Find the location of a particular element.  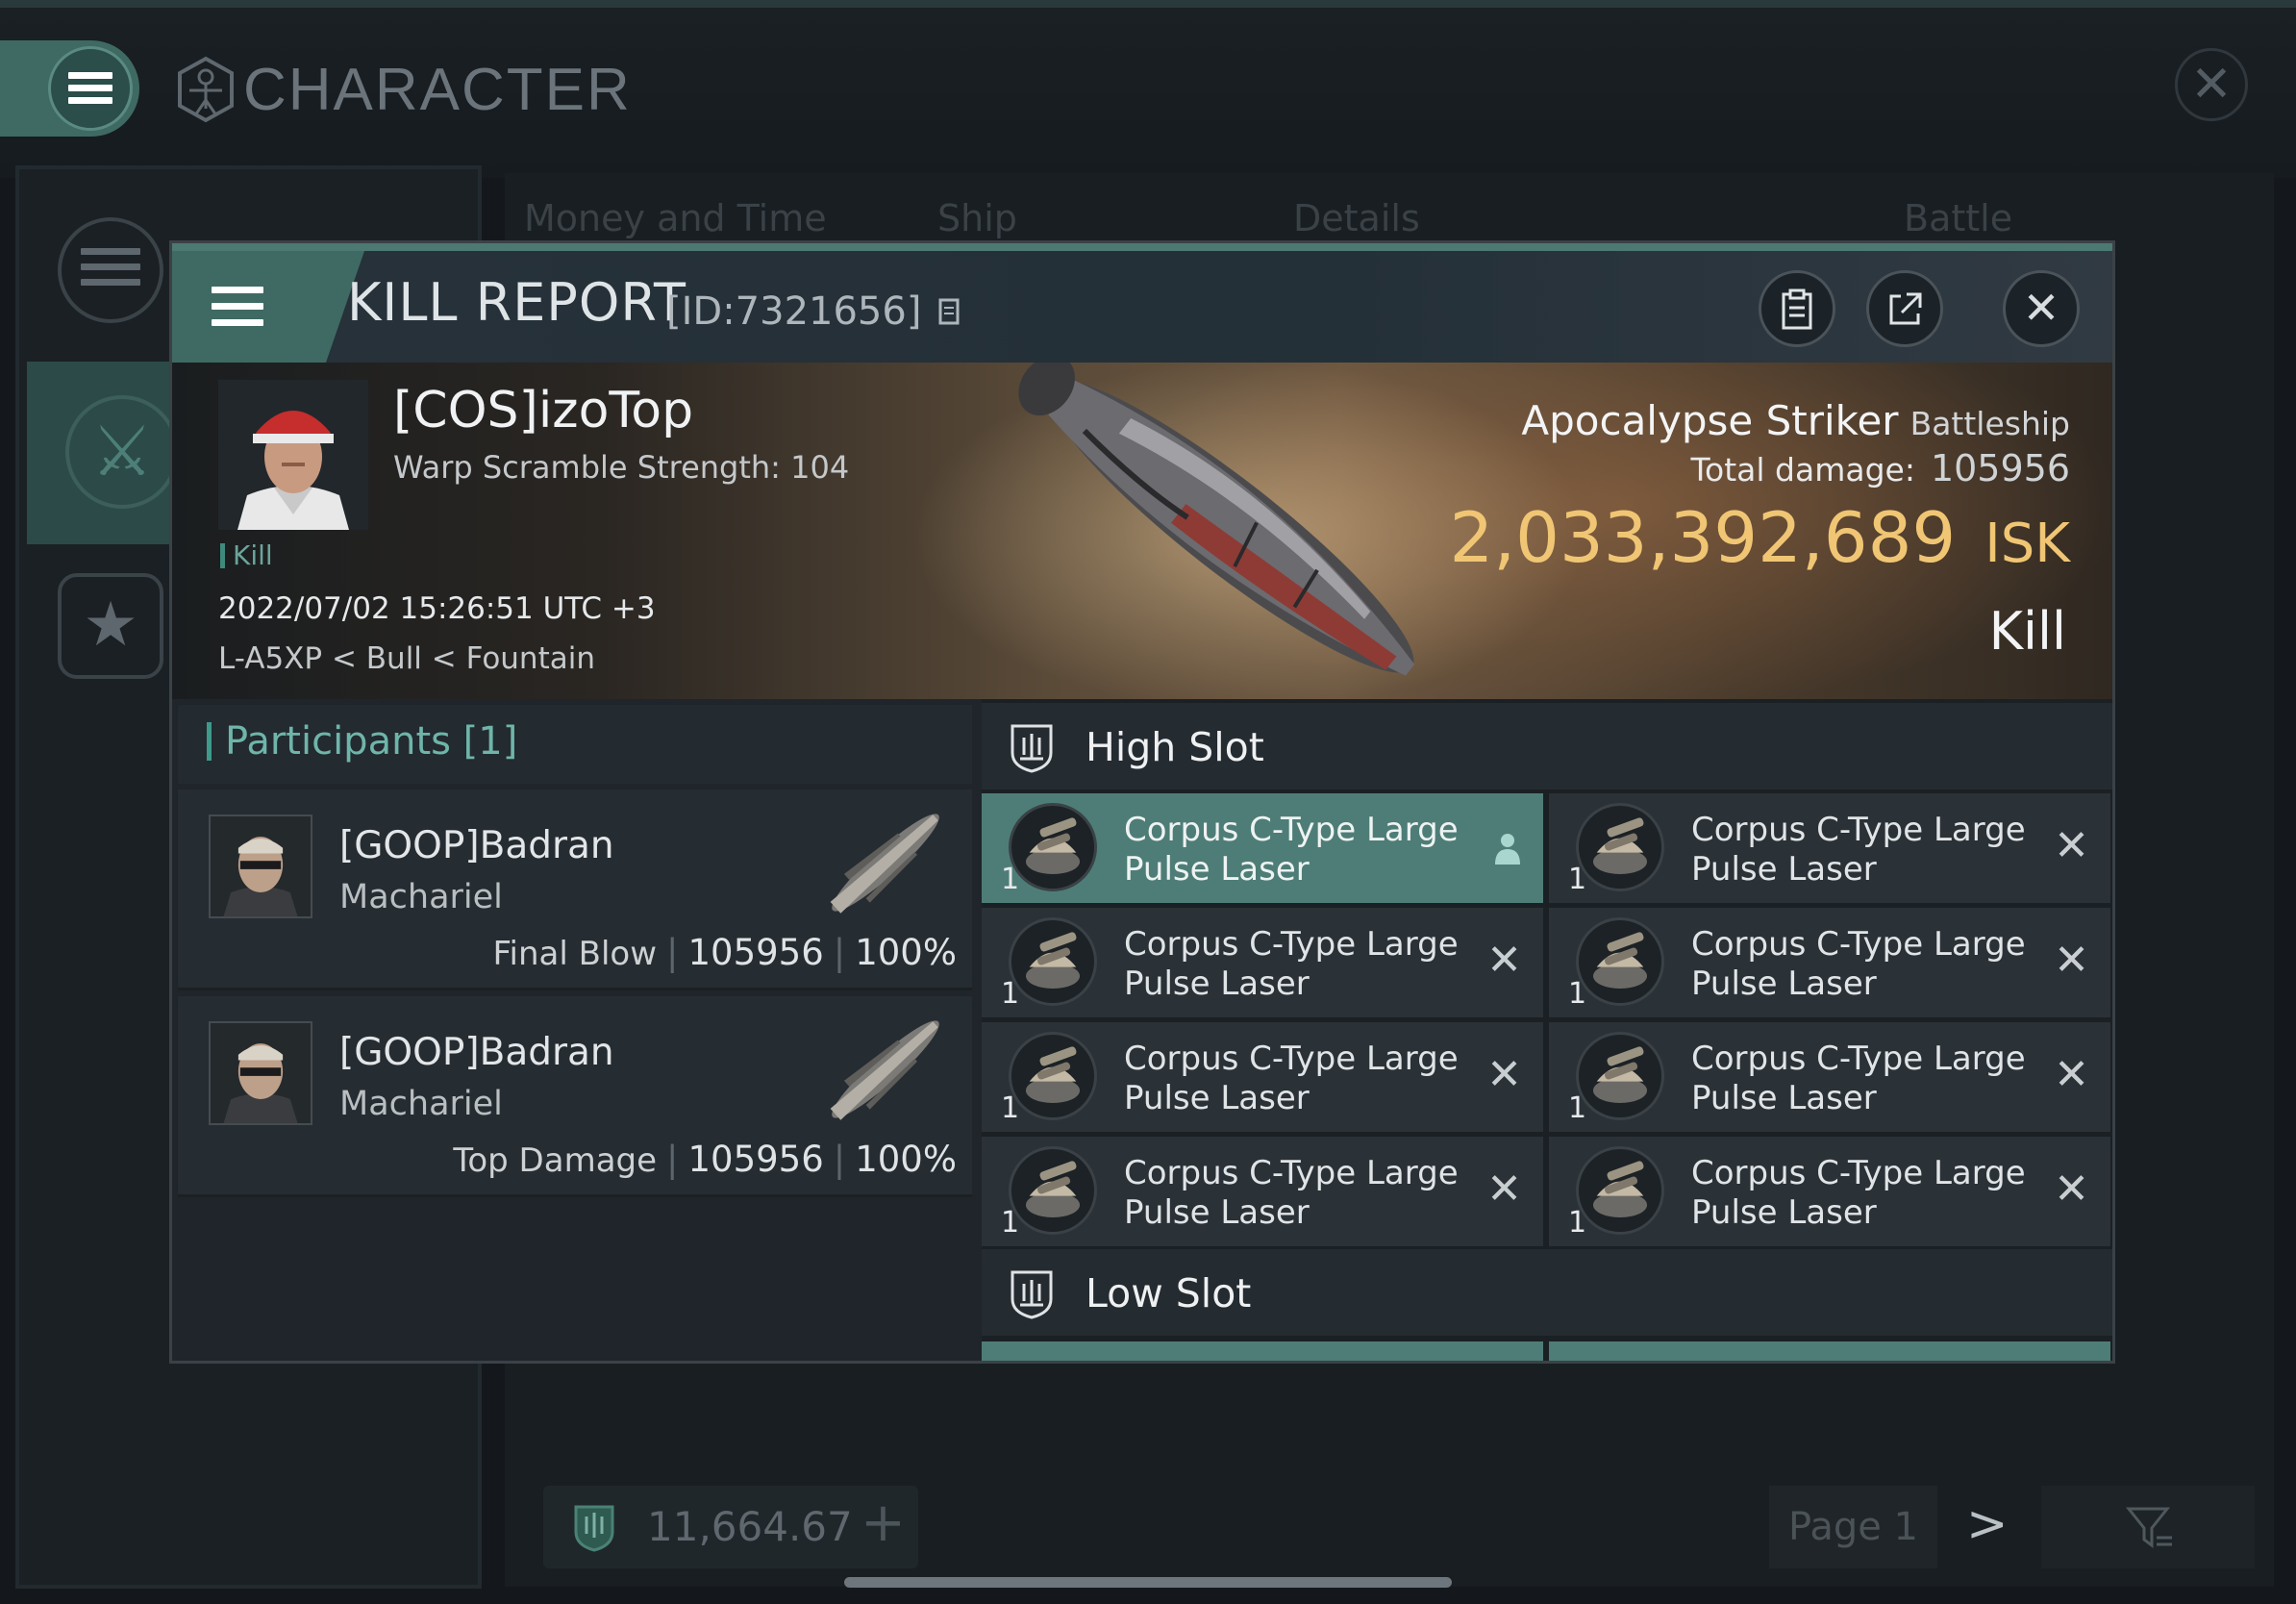

kill-report-header: KILL REPORT [ID:7321656] ✕ is located at coordinates (1142, 303).